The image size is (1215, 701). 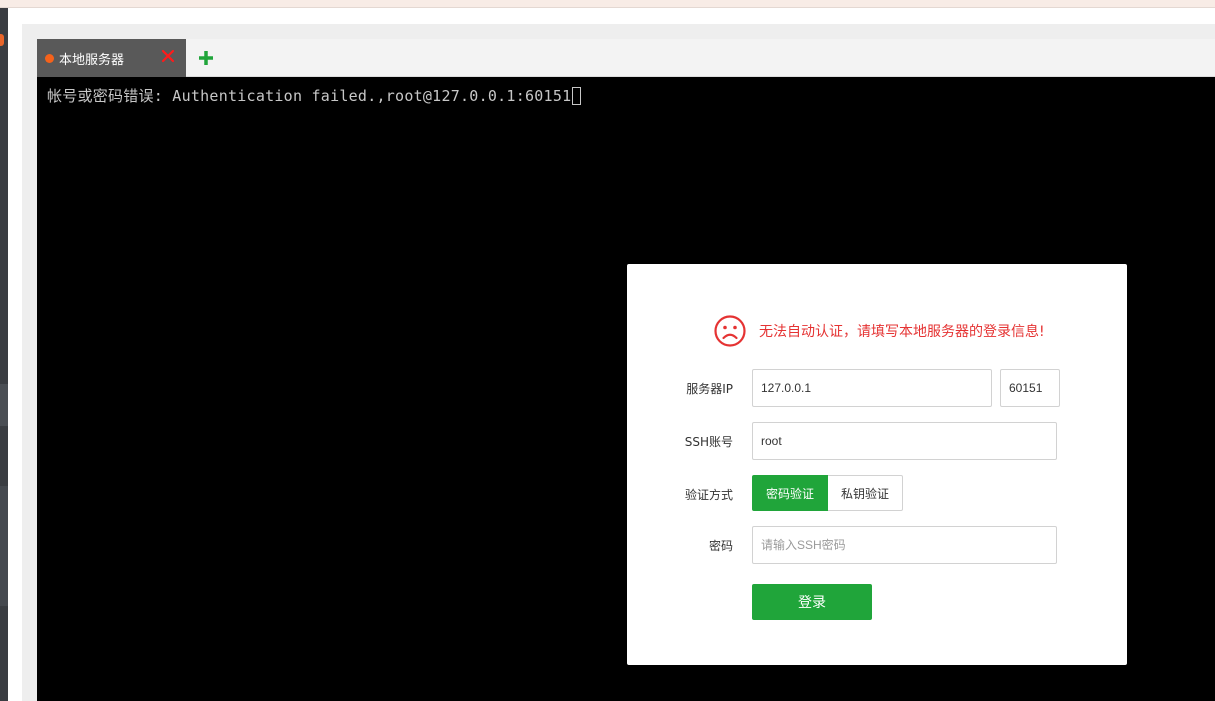 I want to click on tab-local-server: 本地服务器, so click(x=111, y=58).